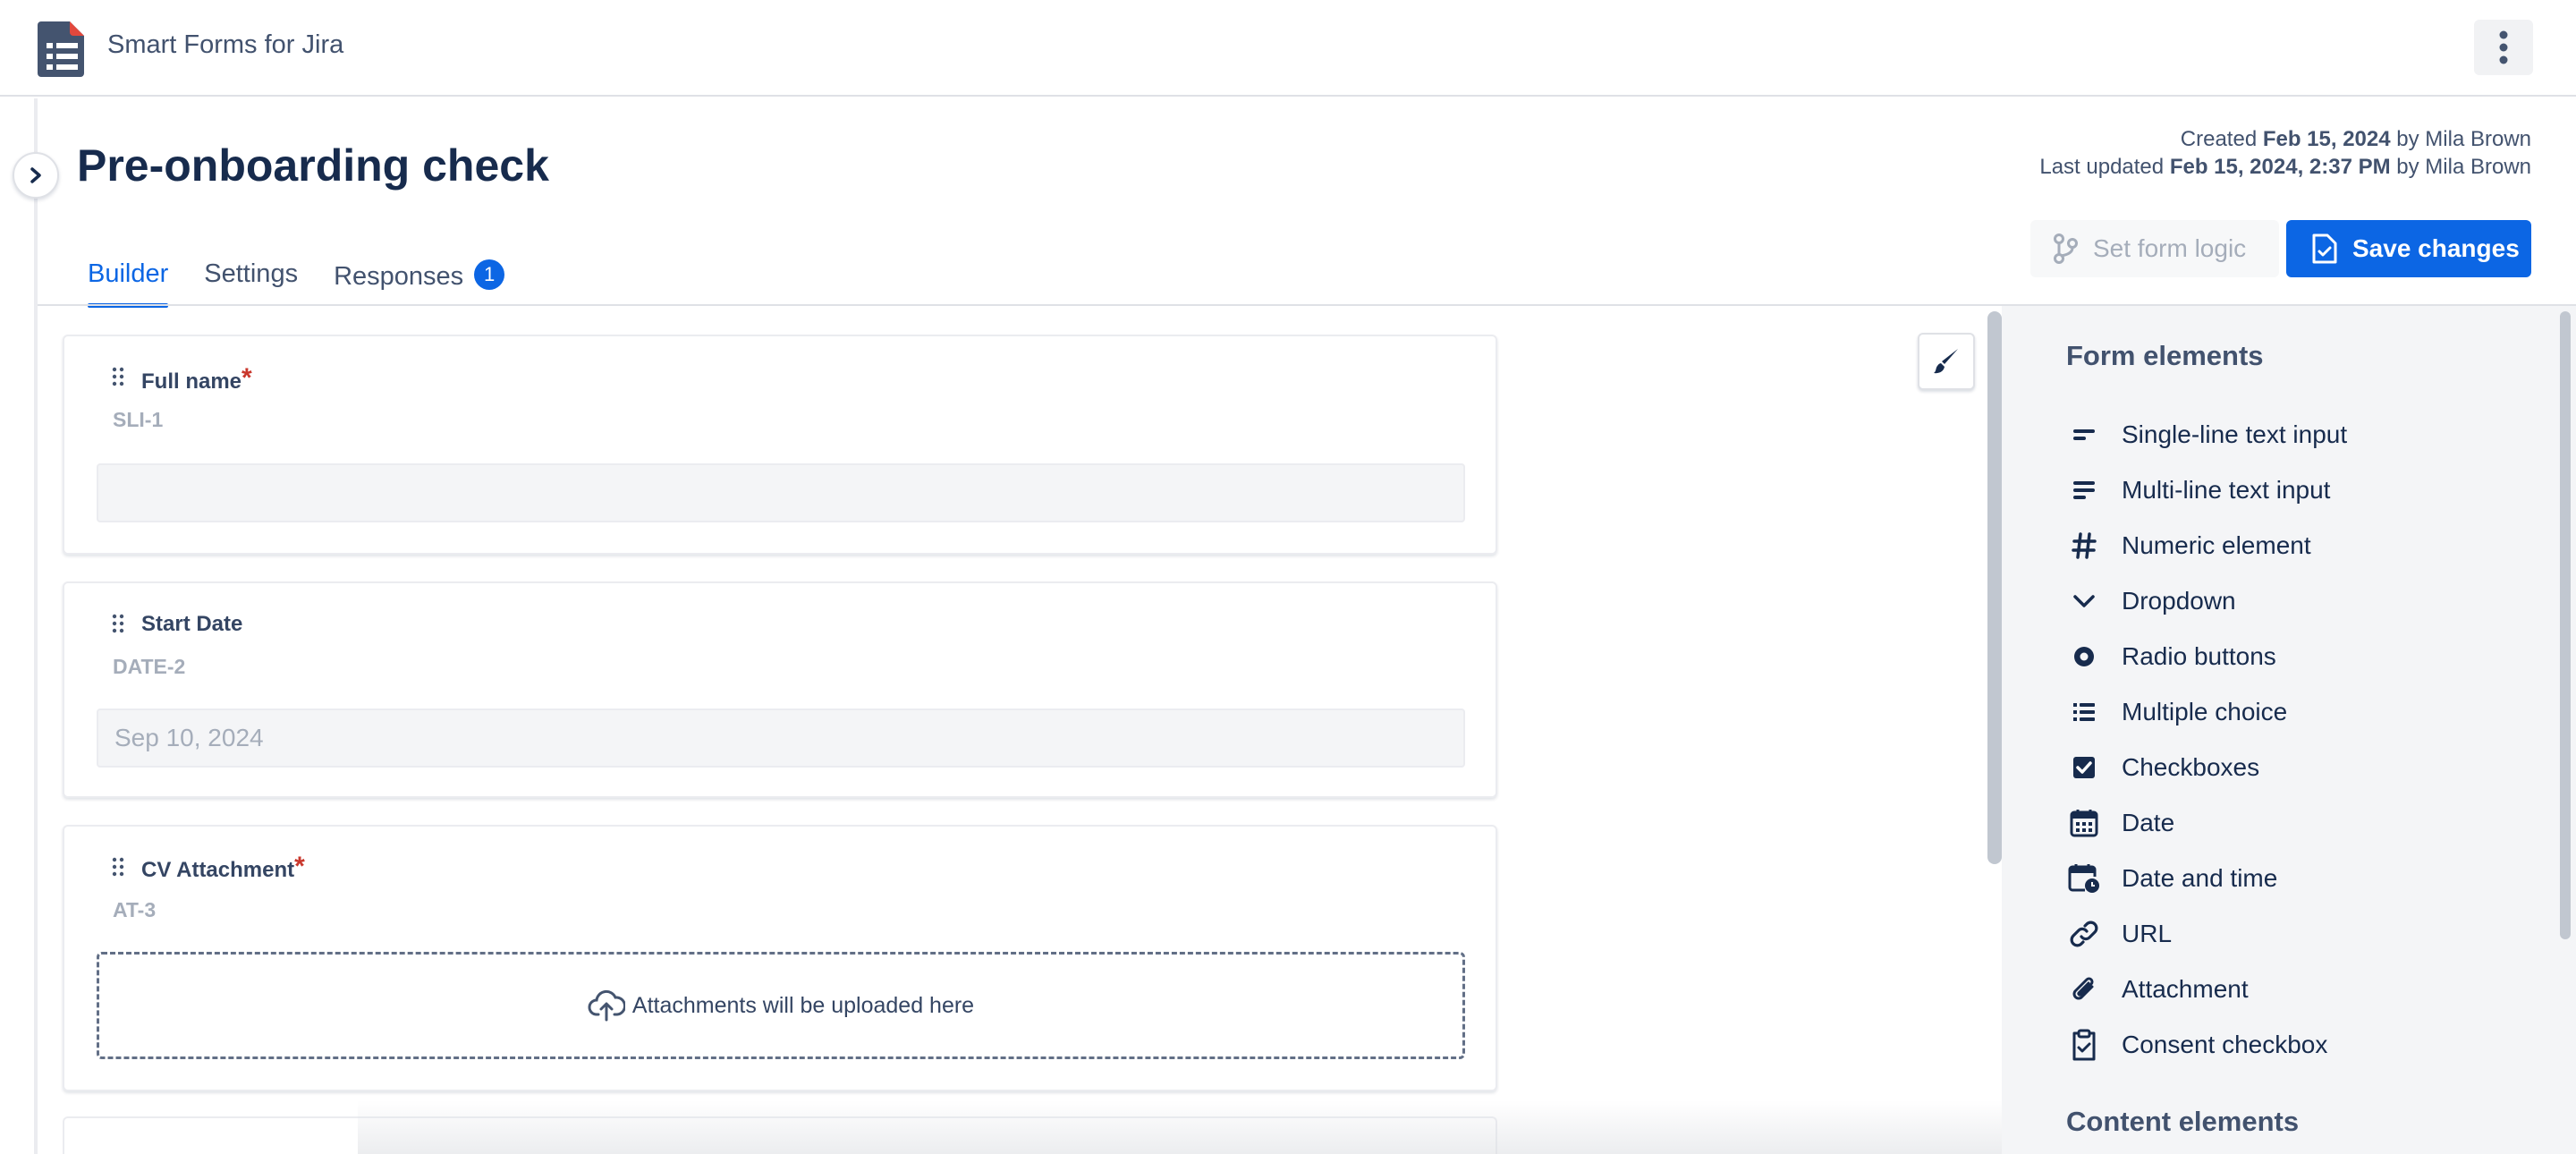  Describe the element at coordinates (2084, 934) in the screenshot. I see `link-icon` at that location.